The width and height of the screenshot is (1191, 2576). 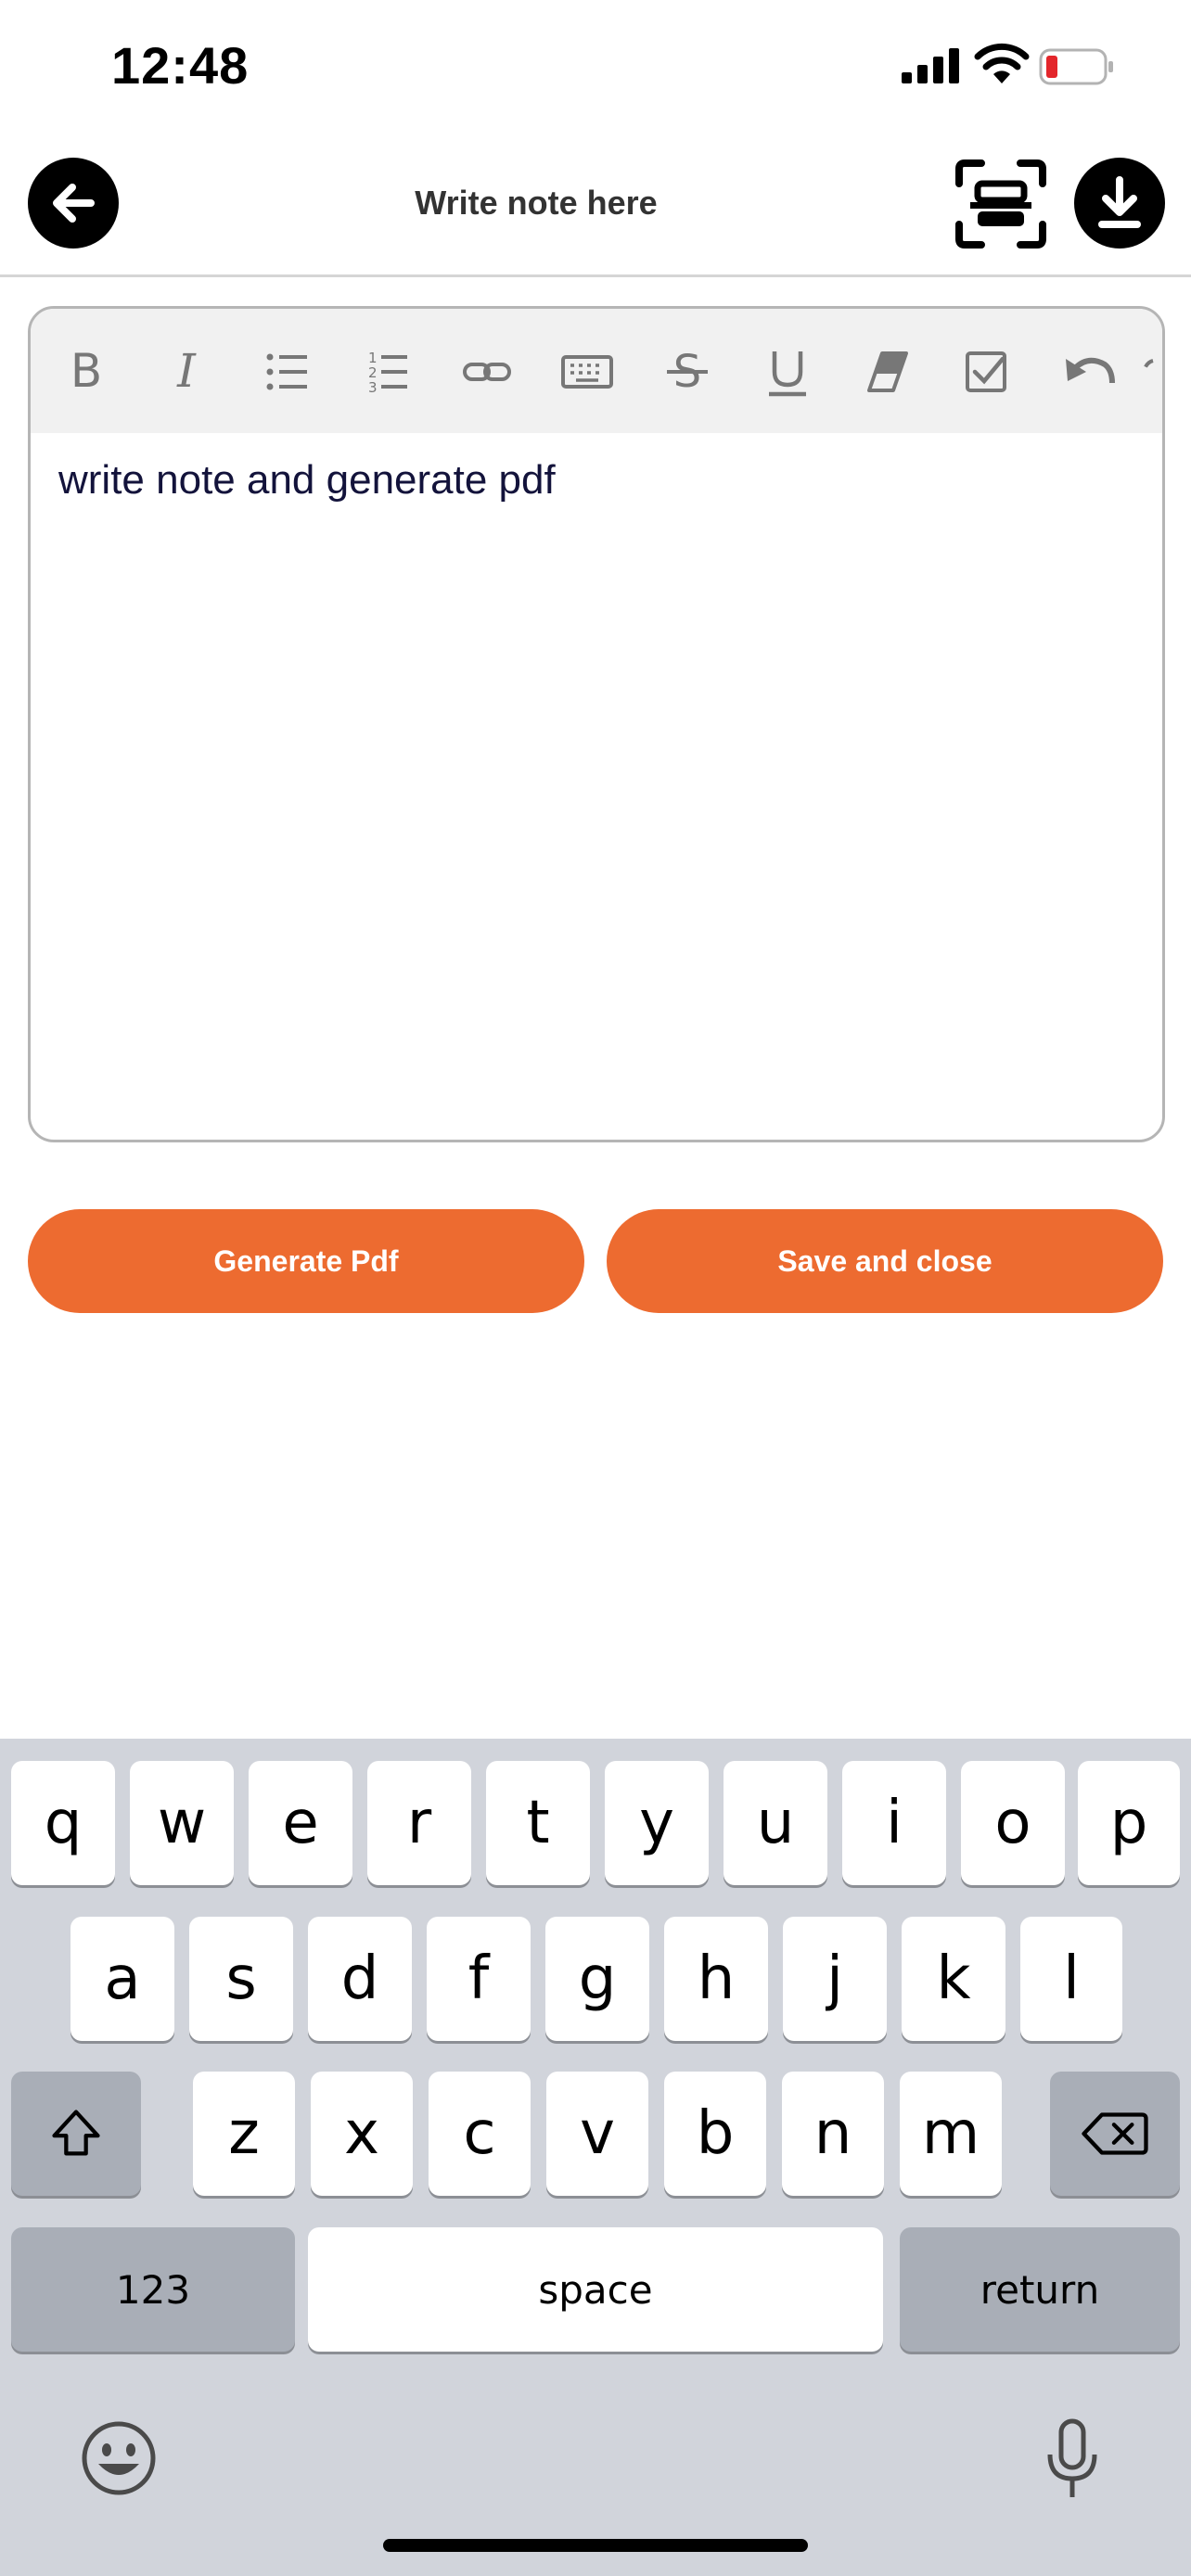 What do you see at coordinates (951, 2134) in the screenshot?
I see `key-m: m` at bounding box center [951, 2134].